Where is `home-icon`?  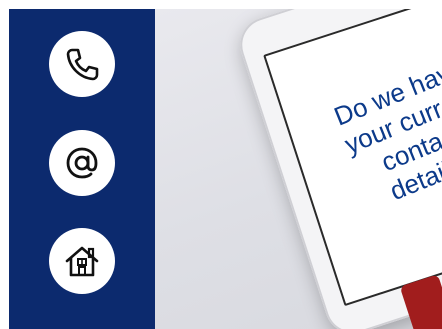 home-icon is located at coordinates (82, 261).